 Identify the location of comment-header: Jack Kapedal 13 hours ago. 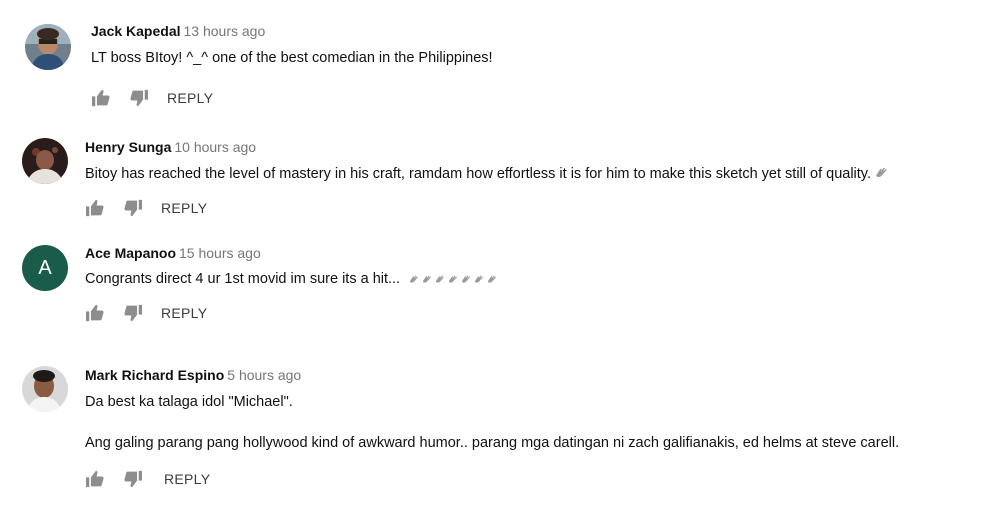
(292, 31).